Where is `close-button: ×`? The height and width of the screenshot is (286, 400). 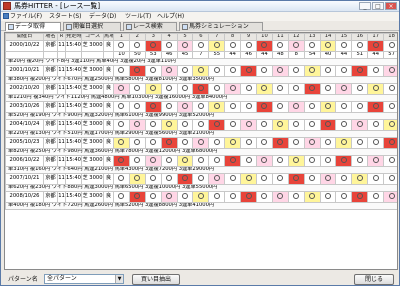 close-button: × is located at coordinates (391, 6).